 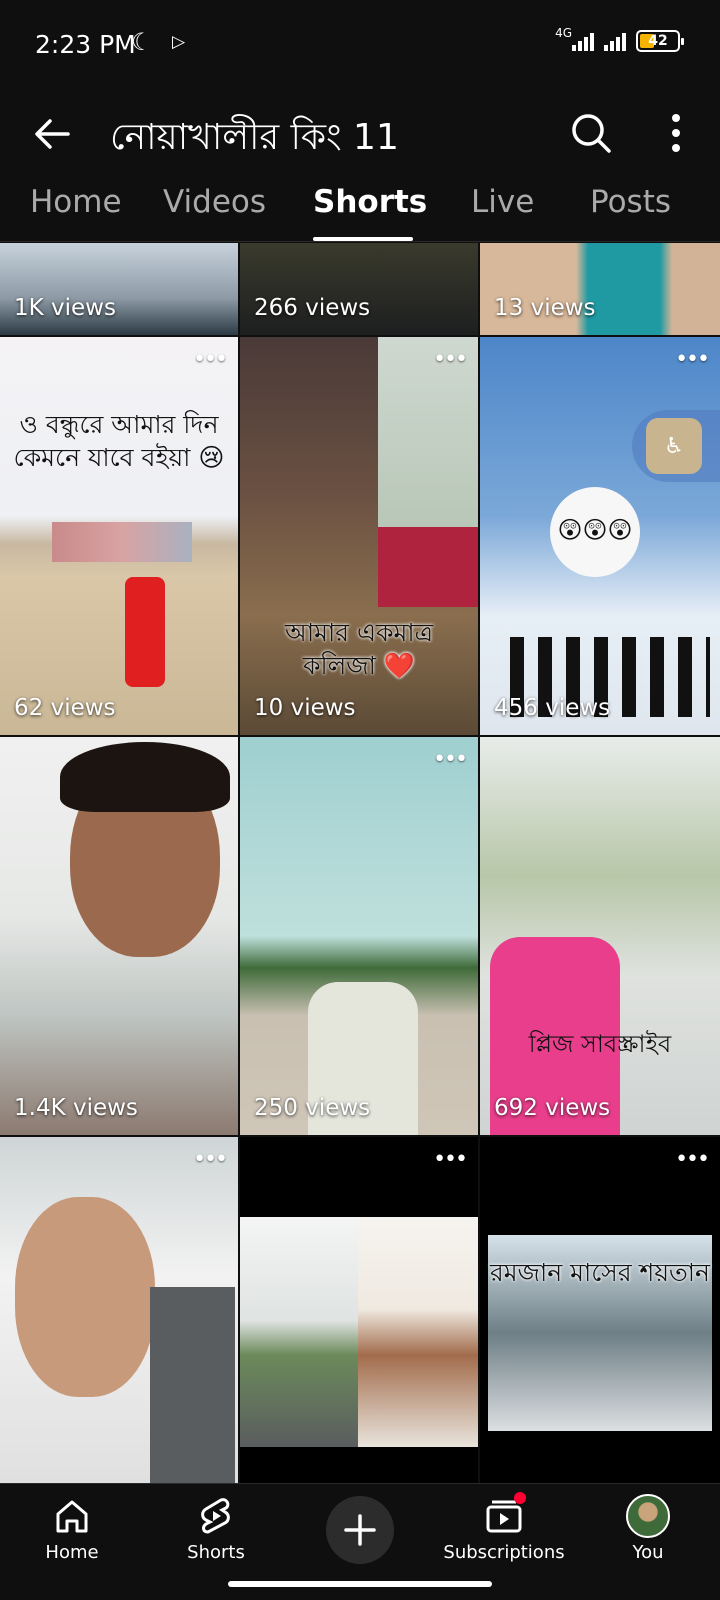 What do you see at coordinates (122, 542) in the screenshot?
I see `building-shape` at bounding box center [122, 542].